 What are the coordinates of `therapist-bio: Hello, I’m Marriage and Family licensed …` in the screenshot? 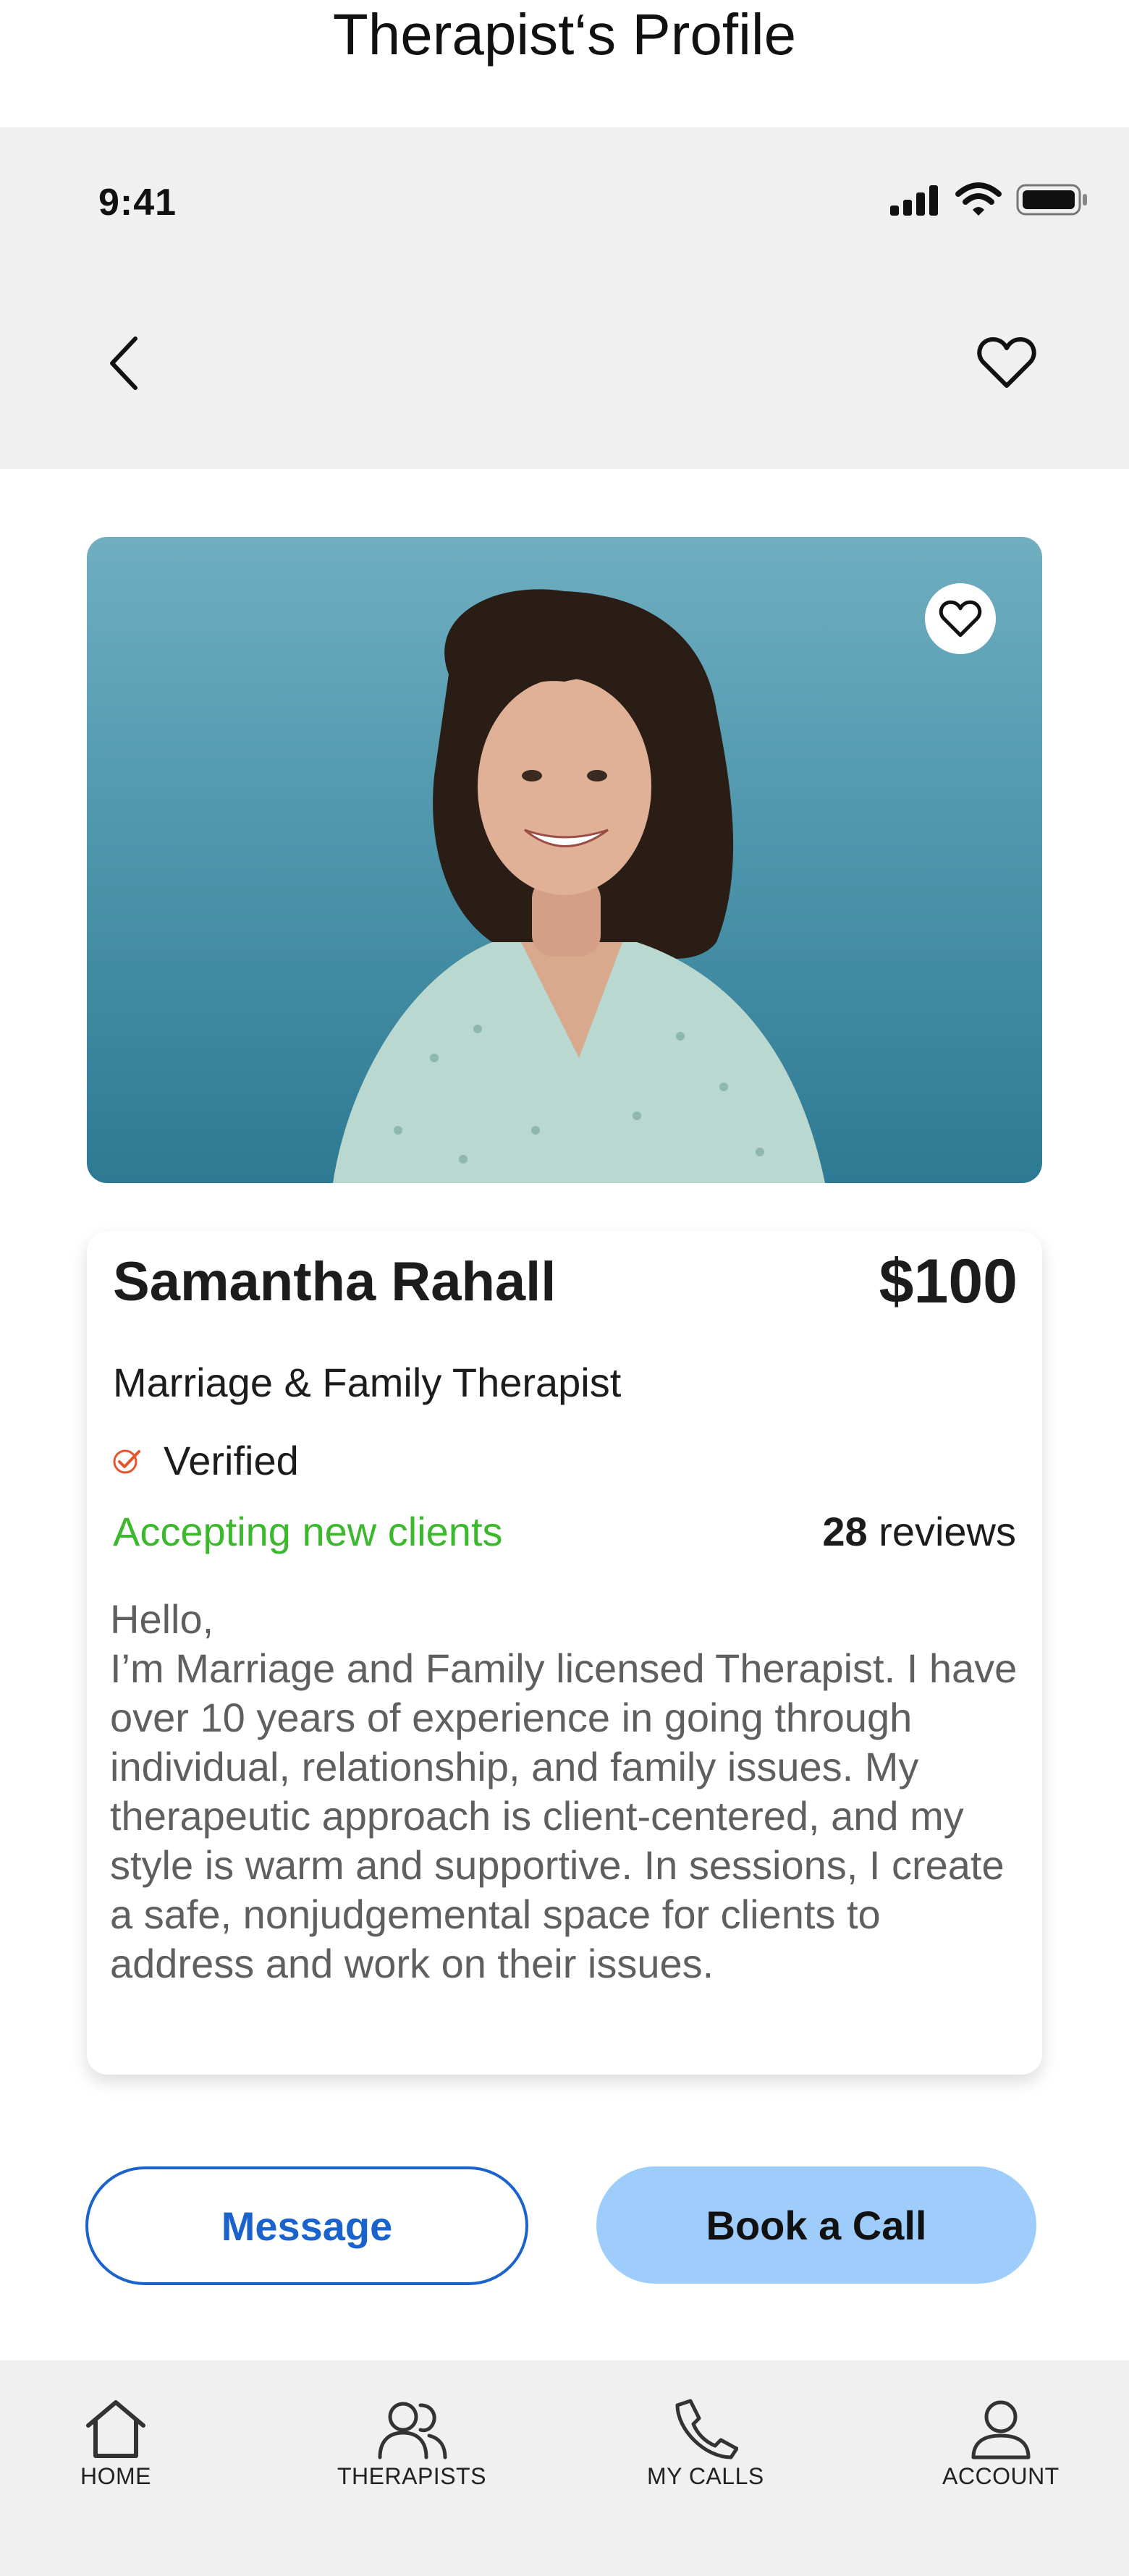 It's located at (564, 1791).